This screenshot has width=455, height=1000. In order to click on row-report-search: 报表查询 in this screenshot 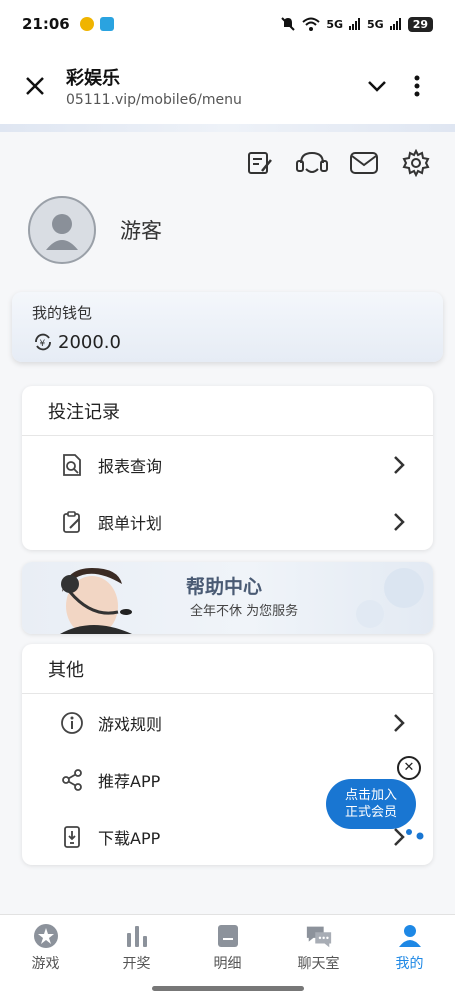, I will do `click(227, 464)`.